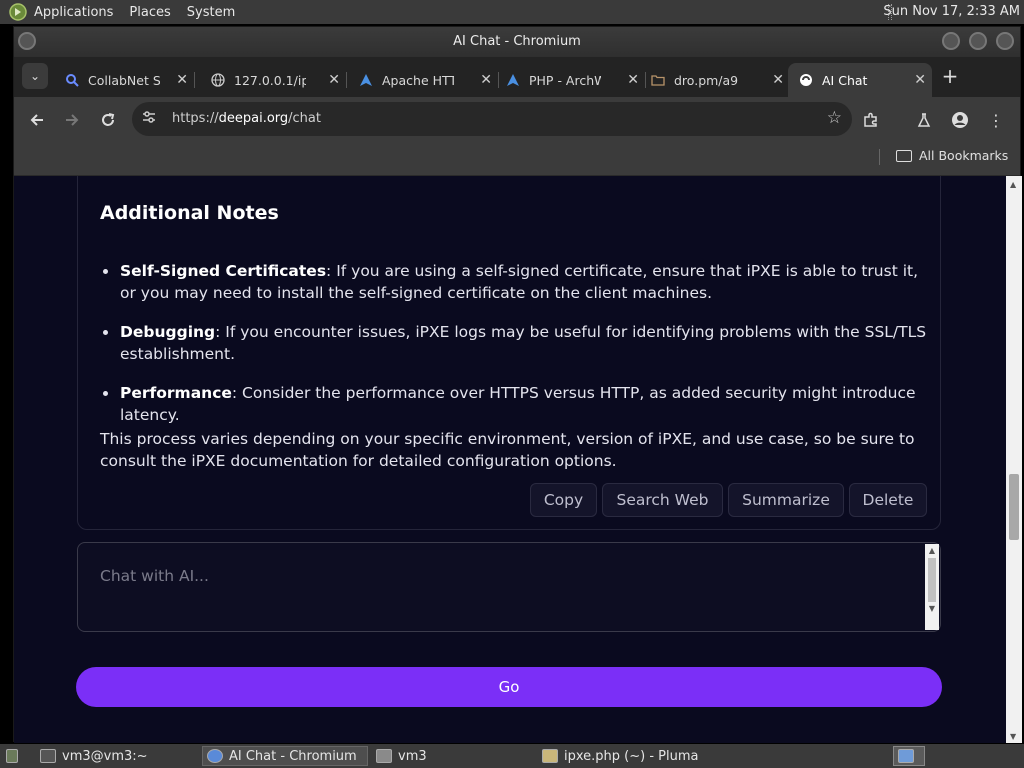 Image resolution: width=1024 pixels, height=768 pixels. Describe the element at coordinates (924, 120) in the screenshot. I see `labs-button` at that location.